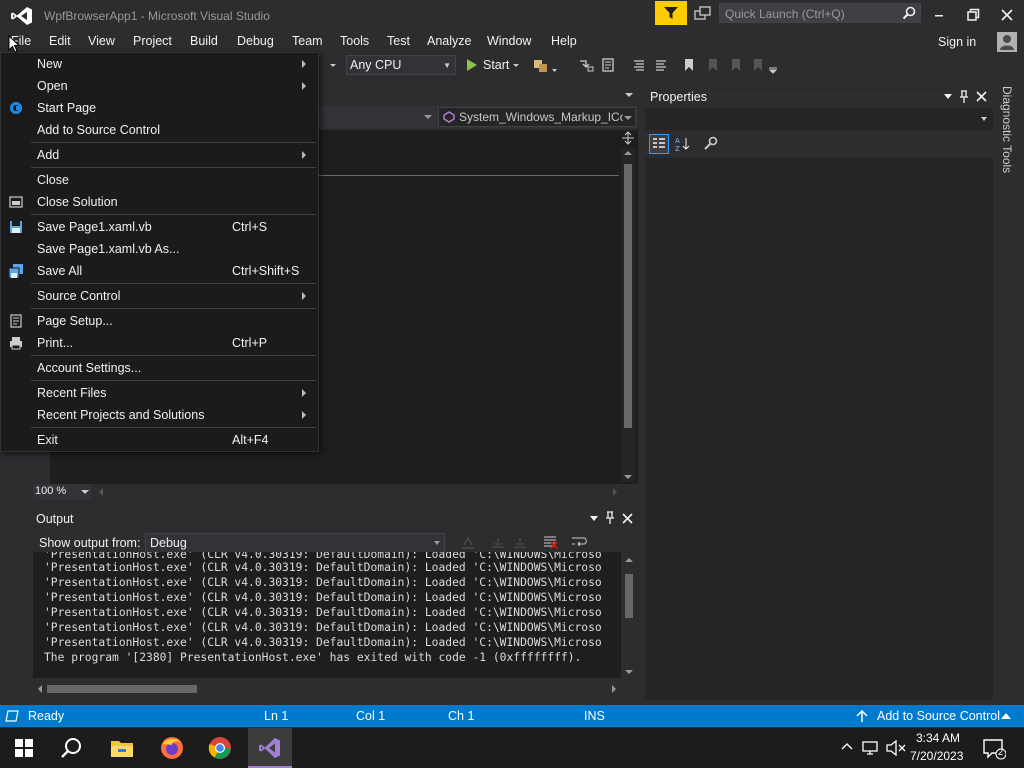 This screenshot has height=768, width=1024. What do you see at coordinates (550, 542) in the screenshot?
I see `clear-all-icon` at bounding box center [550, 542].